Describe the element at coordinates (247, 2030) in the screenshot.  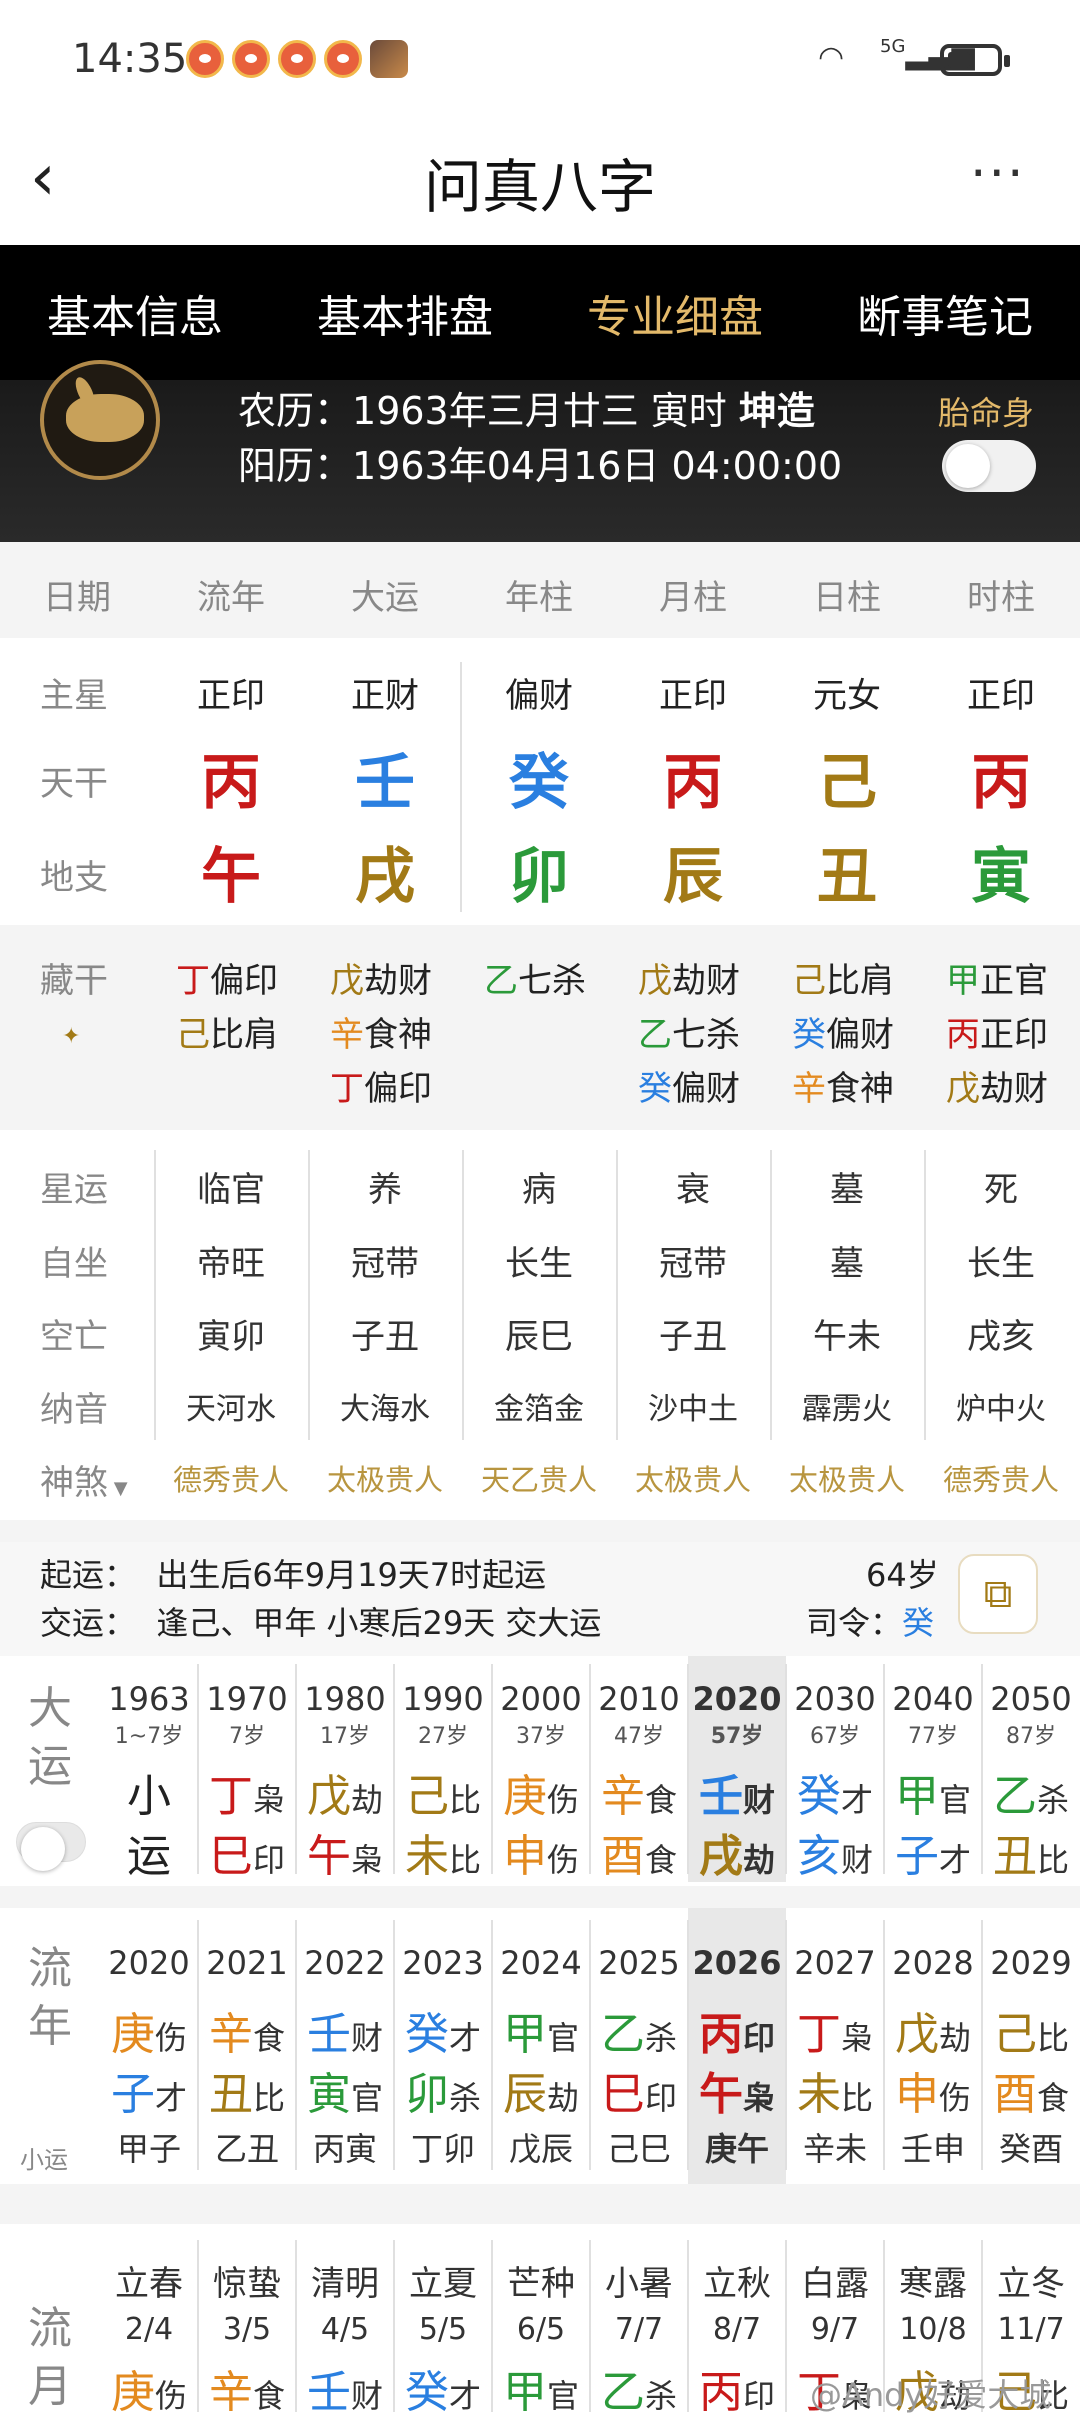
I see `liu-nian-stem: 辛食` at that location.